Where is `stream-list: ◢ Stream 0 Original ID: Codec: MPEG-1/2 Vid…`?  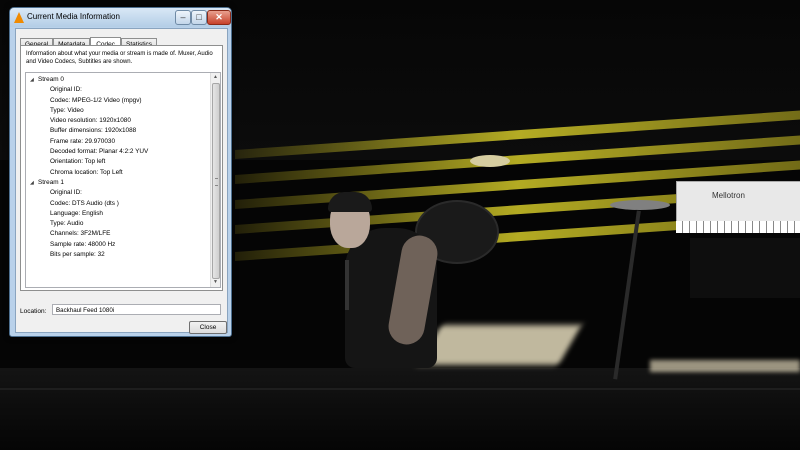
stream-list: ◢ Stream 0 Original ID: Codec: MPEG-1/2 Vid… is located at coordinates (119, 167).